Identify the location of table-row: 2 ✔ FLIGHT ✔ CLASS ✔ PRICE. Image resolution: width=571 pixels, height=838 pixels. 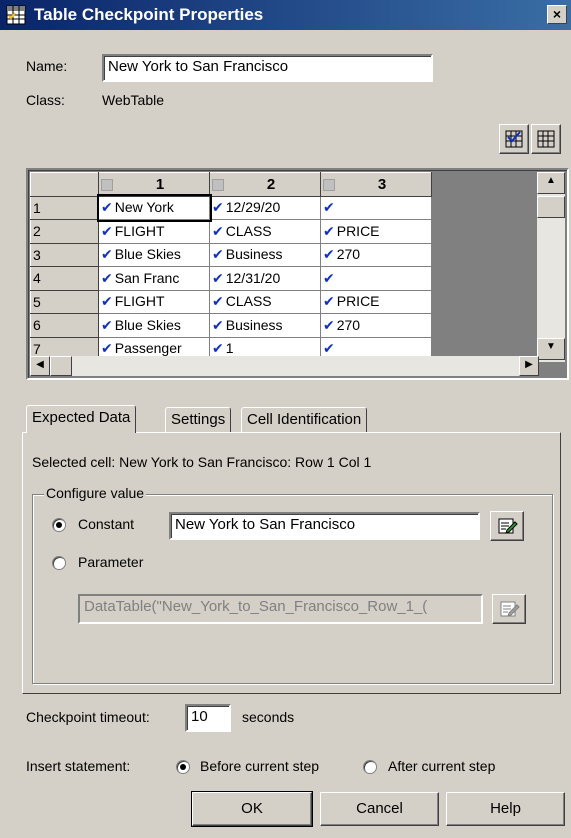
(231, 231).